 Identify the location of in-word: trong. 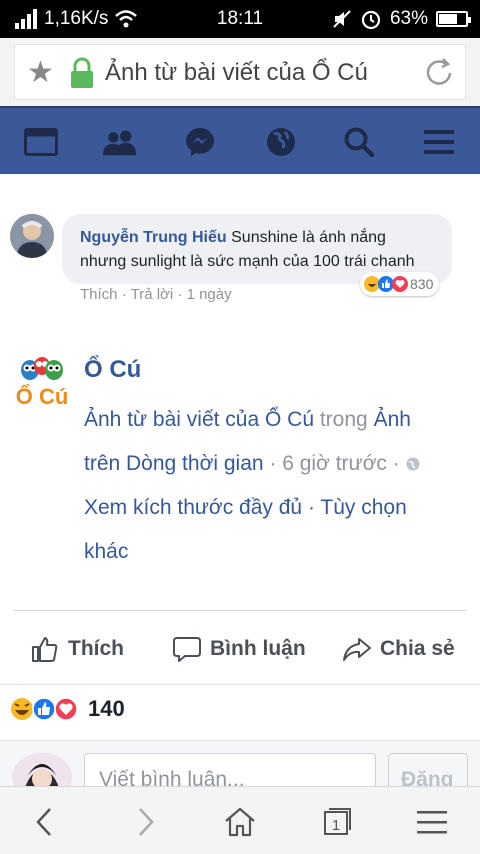
(344, 419).